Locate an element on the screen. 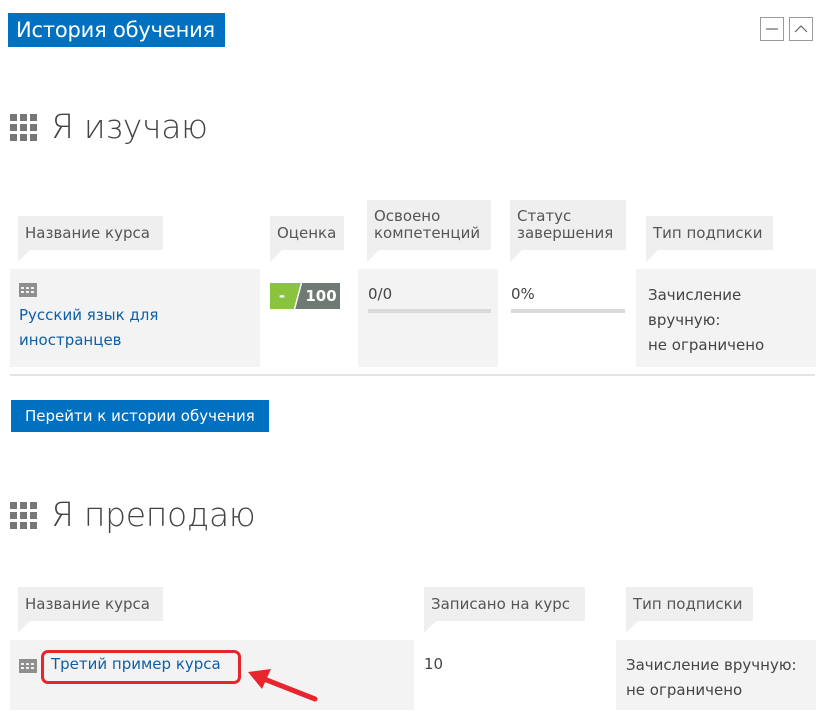 Image resolution: width=825 pixels, height=715 pixels. grade-divider is located at coordinates (298, 296).